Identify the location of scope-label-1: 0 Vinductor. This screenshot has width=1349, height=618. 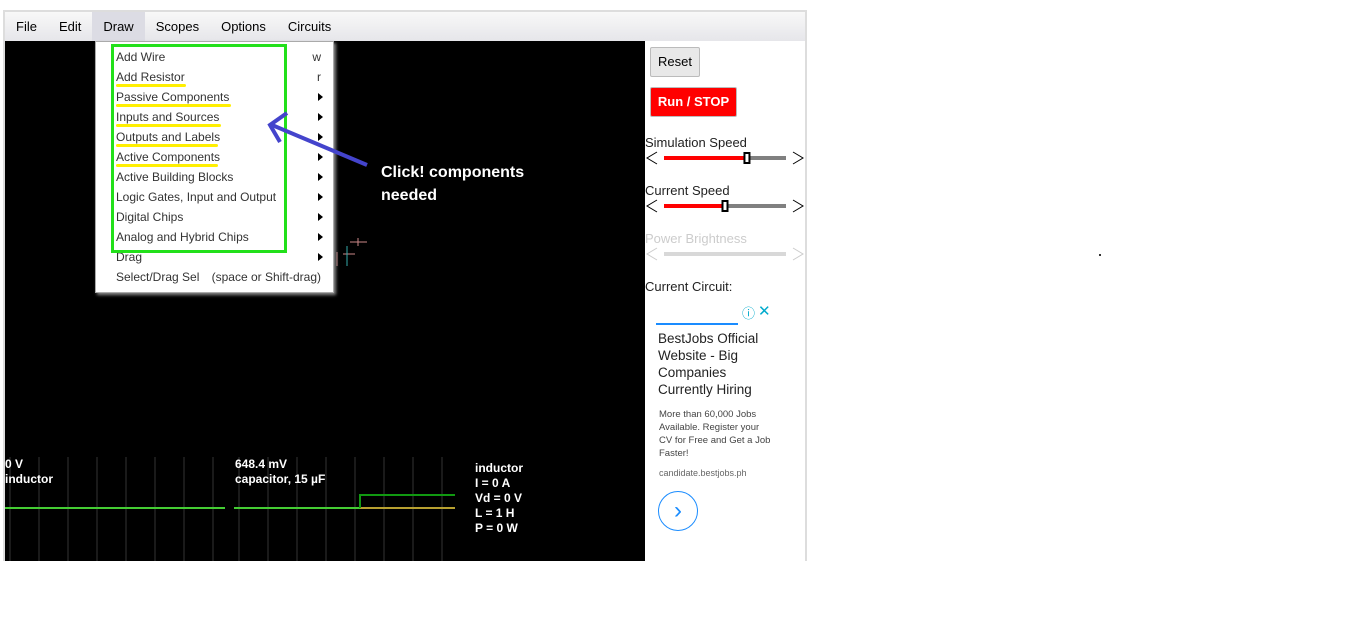
(29, 471).